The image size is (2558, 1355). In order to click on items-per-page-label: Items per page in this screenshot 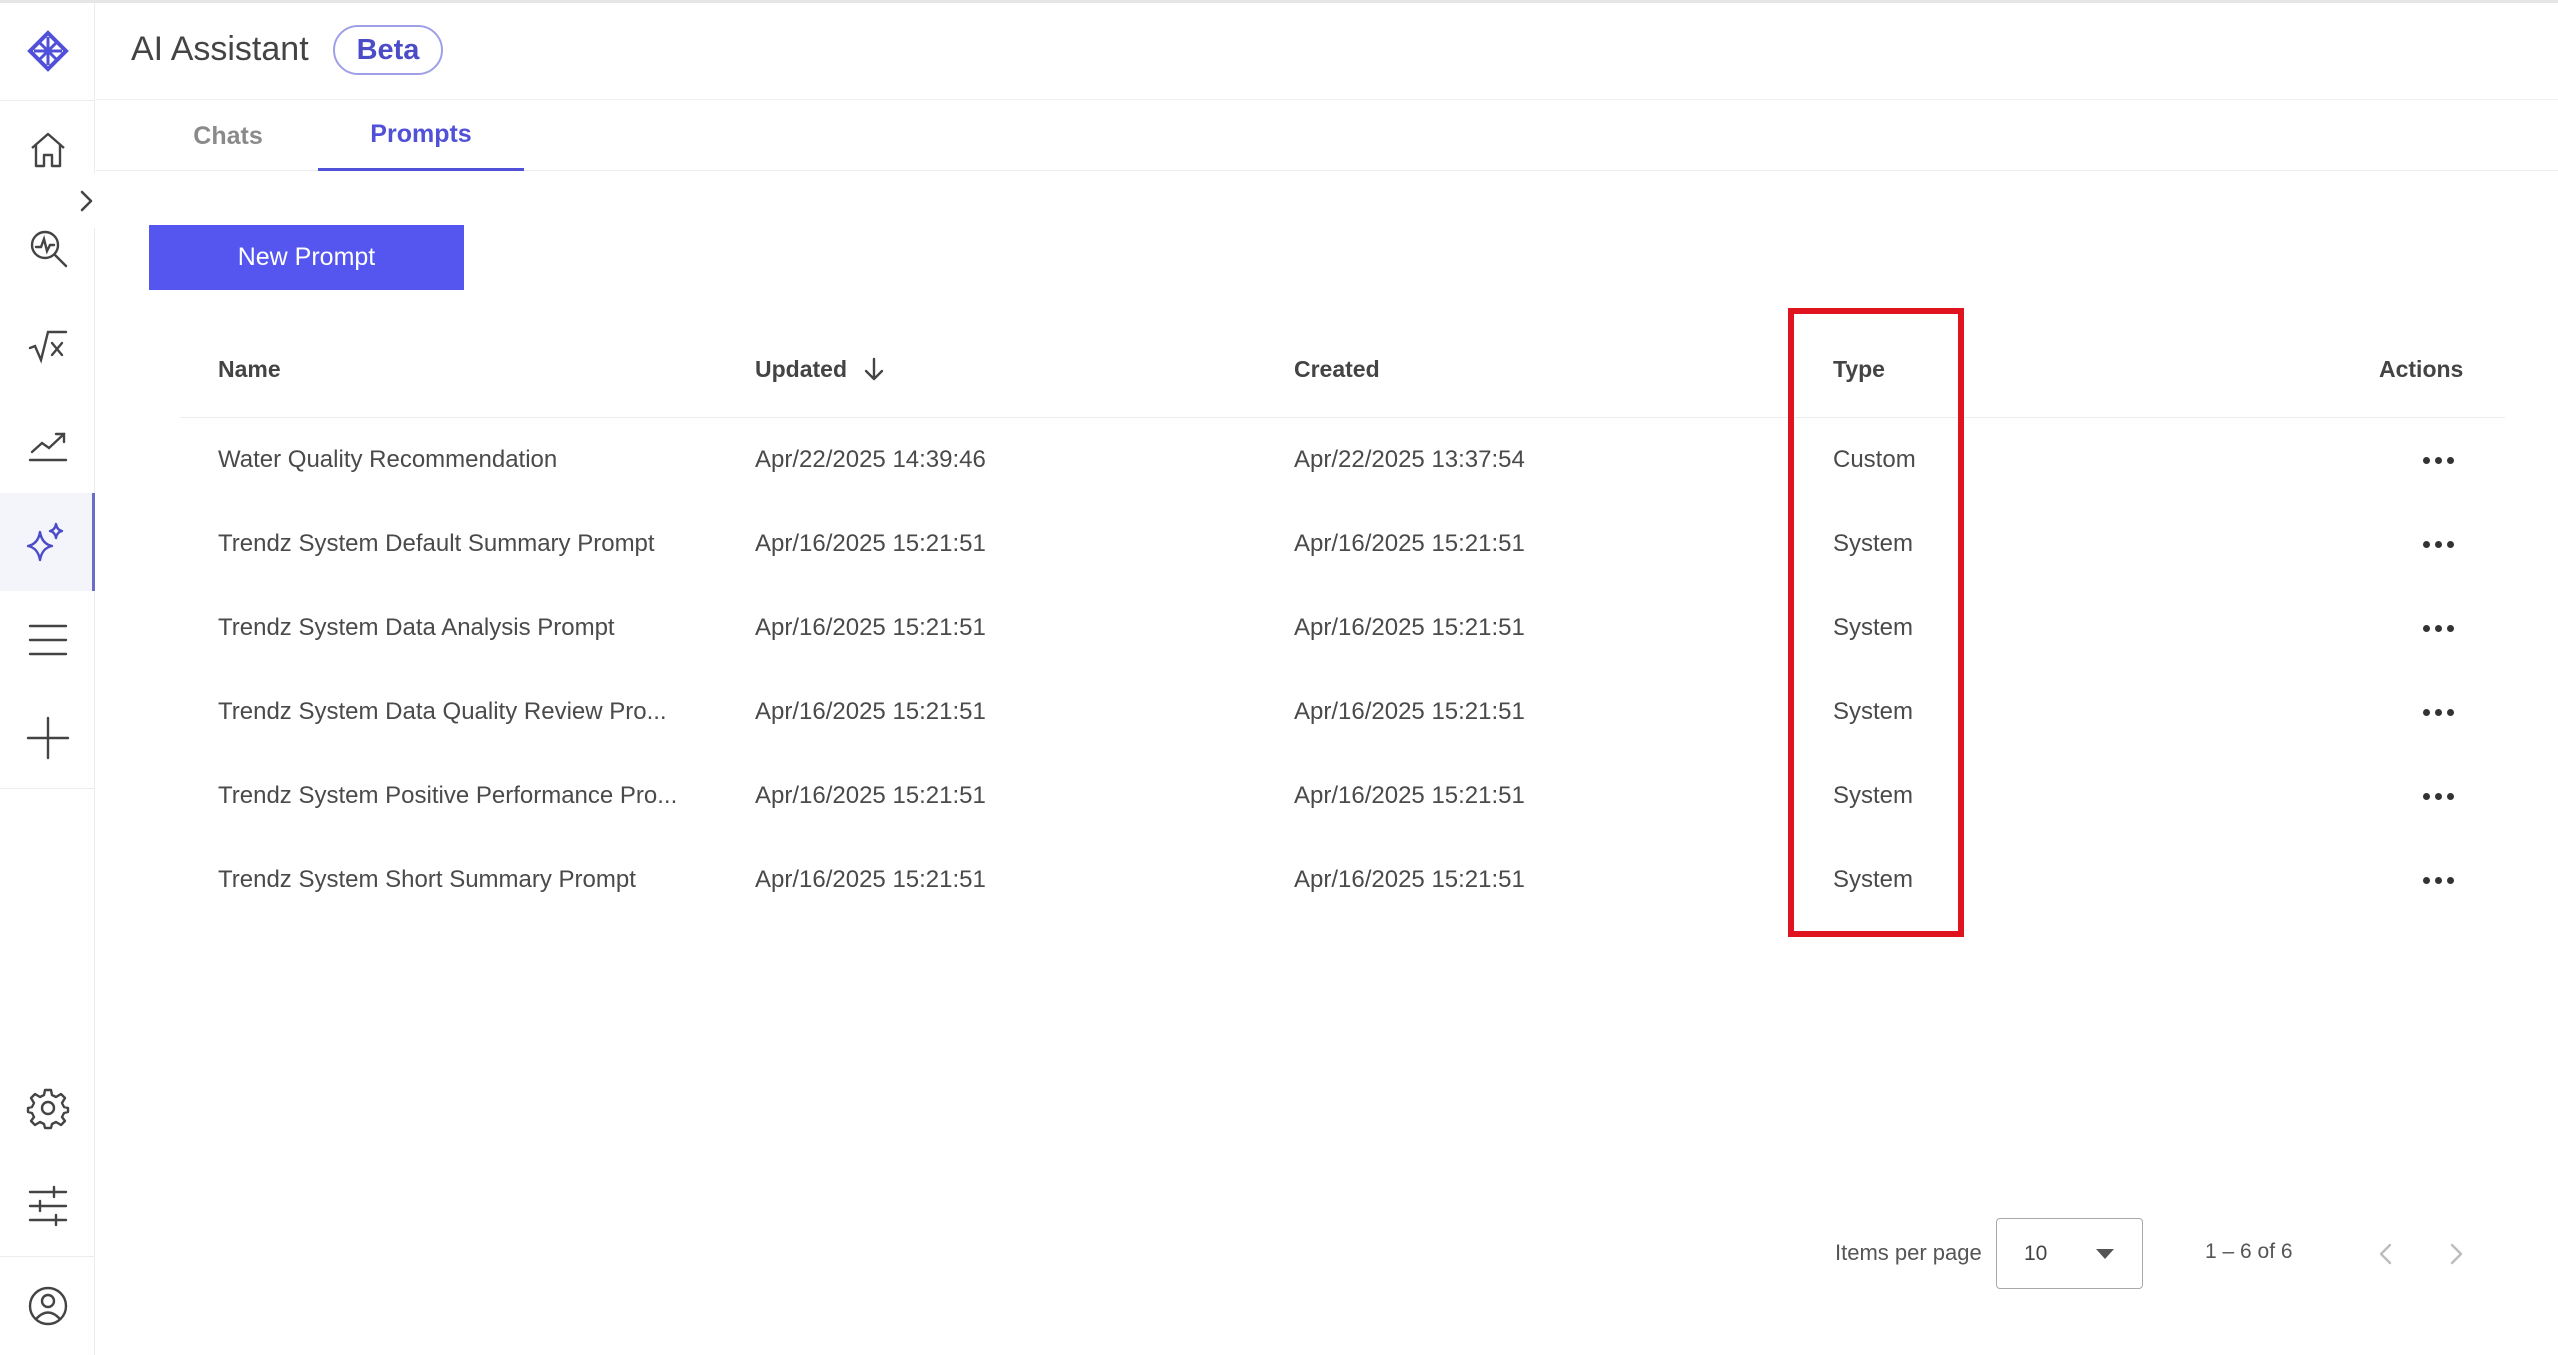, I will do `click(1908, 1252)`.